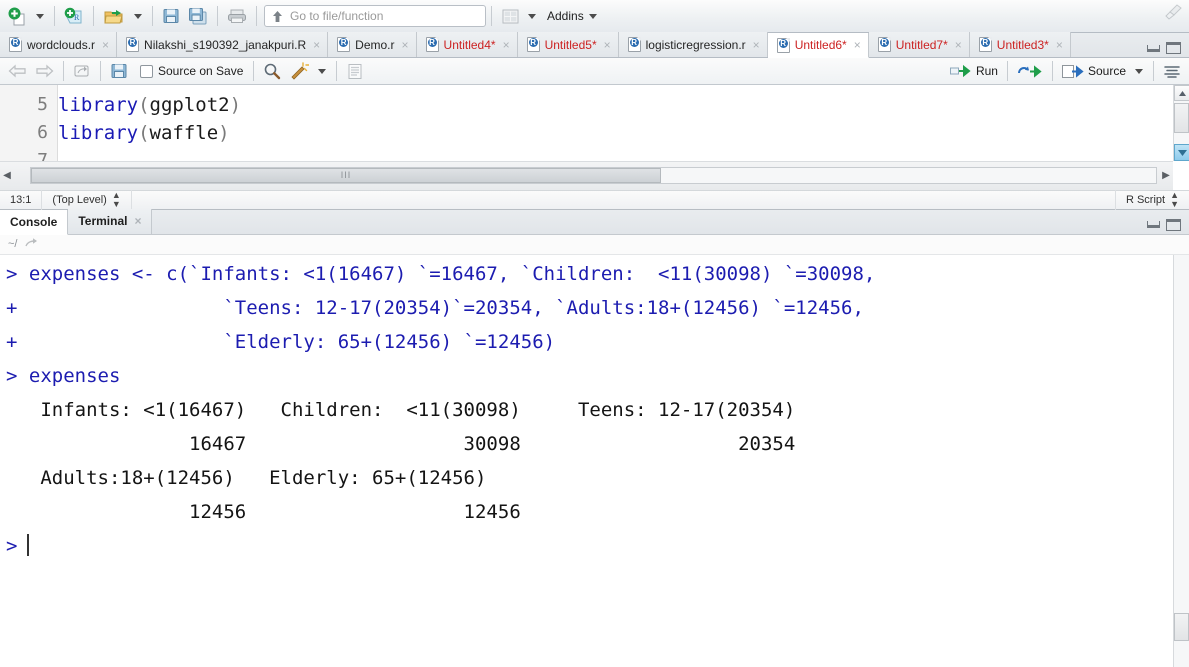 This screenshot has width=1189, height=667. Describe the element at coordinates (17, 71) in the screenshot. I see `back-arrow-icon` at that location.